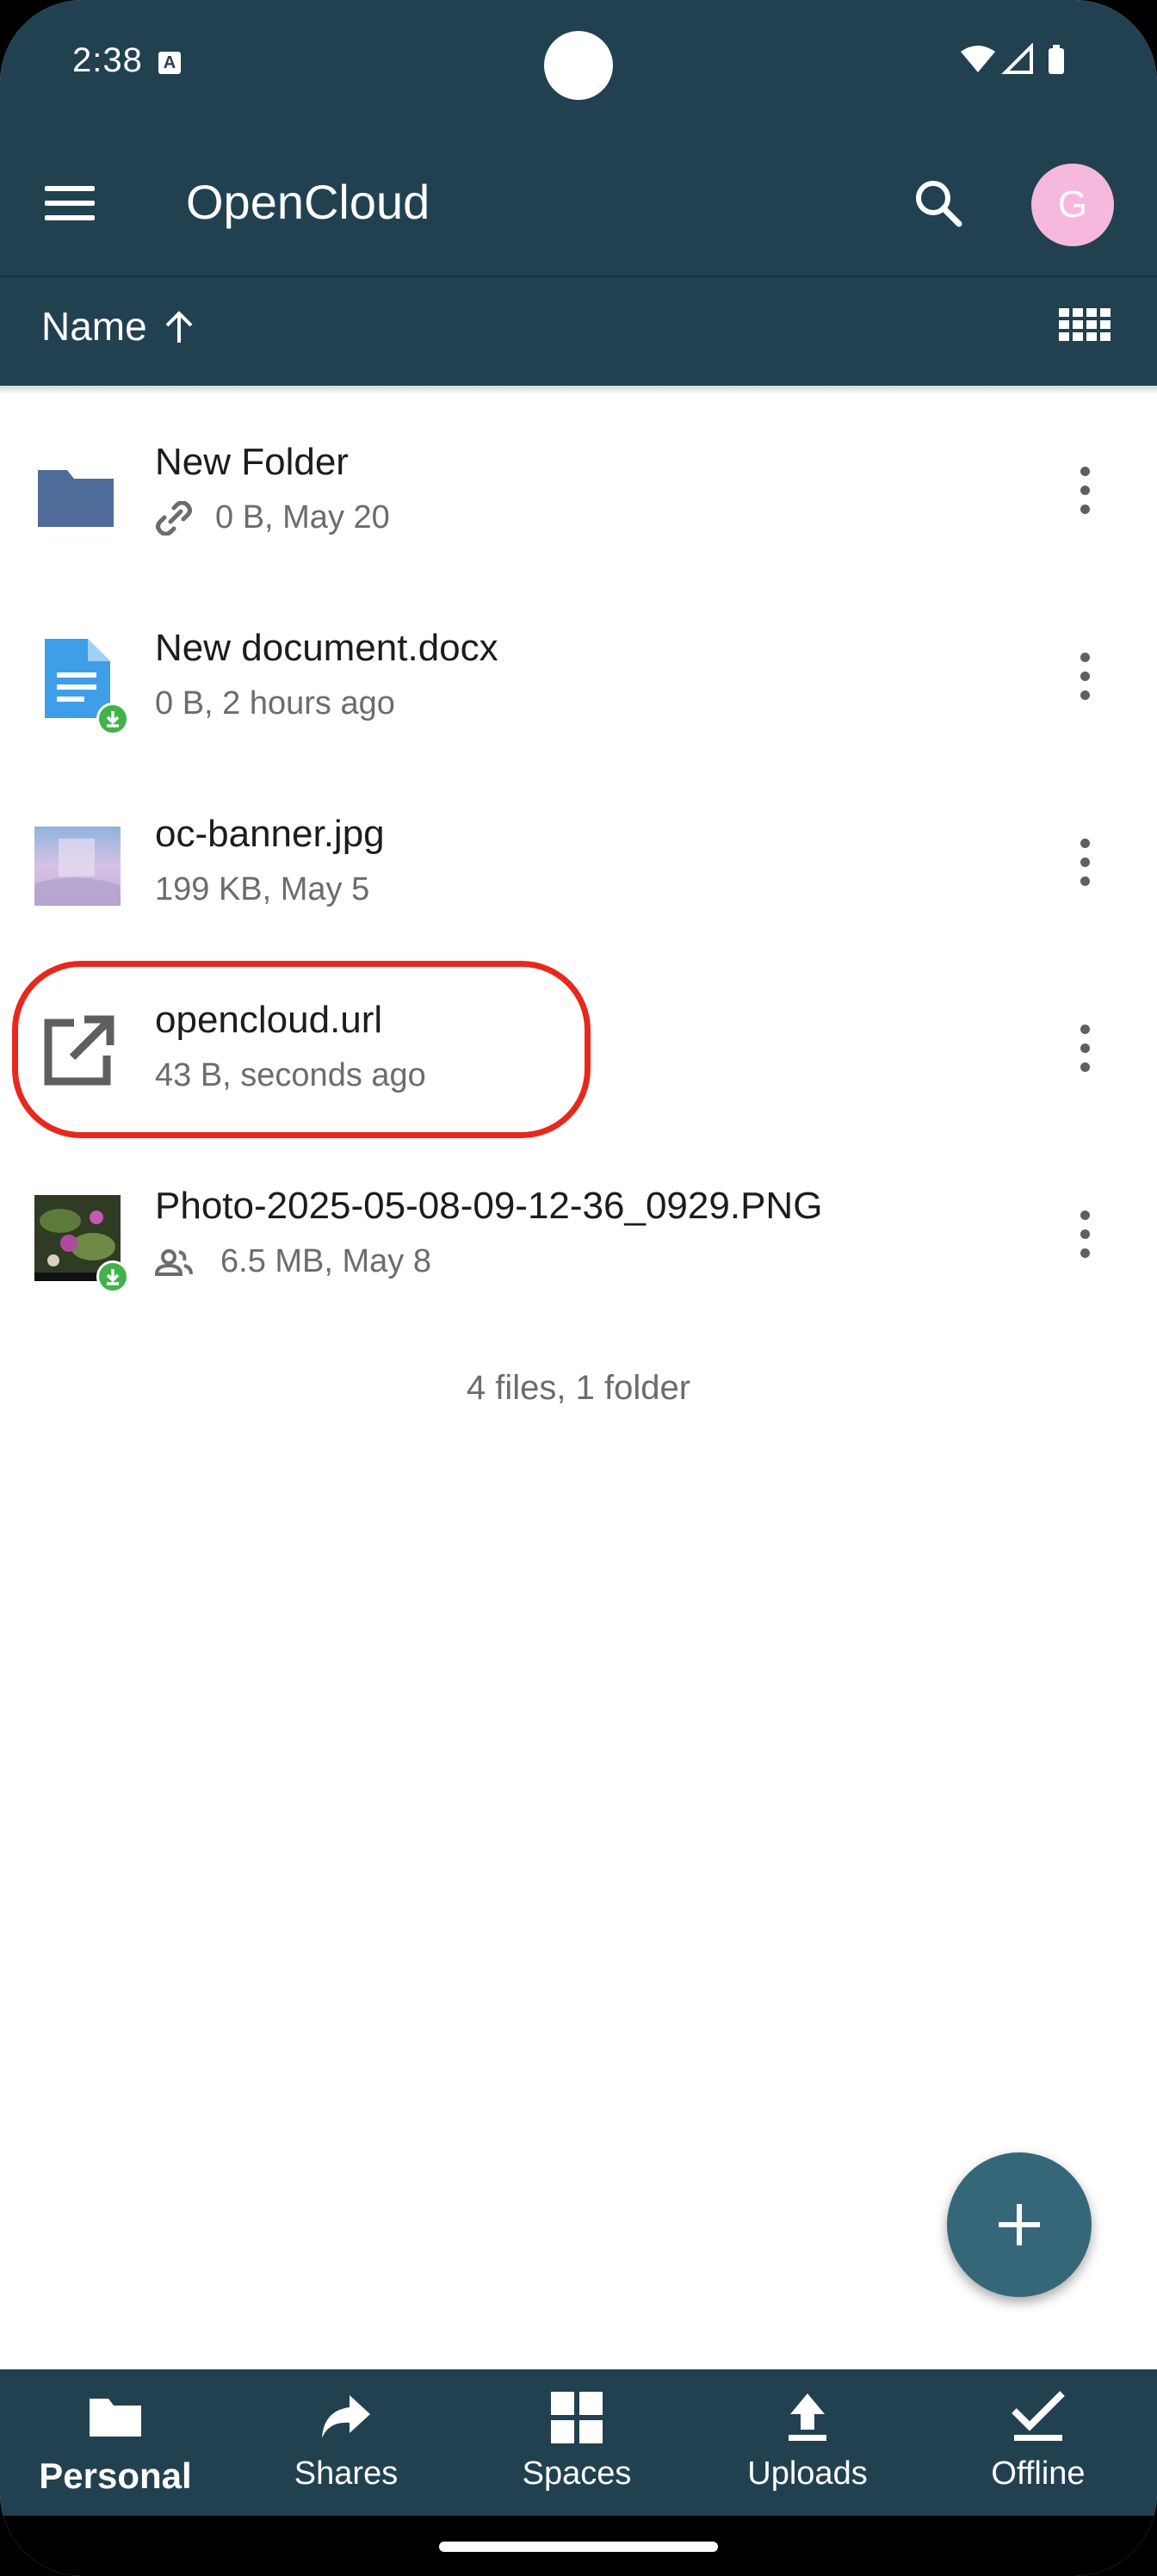 This screenshot has width=1157, height=2576. What do you see at coordinates (579, 2547) in the screenshot?
I see `home-gesture-bar` at bounding box center [579, 2547].